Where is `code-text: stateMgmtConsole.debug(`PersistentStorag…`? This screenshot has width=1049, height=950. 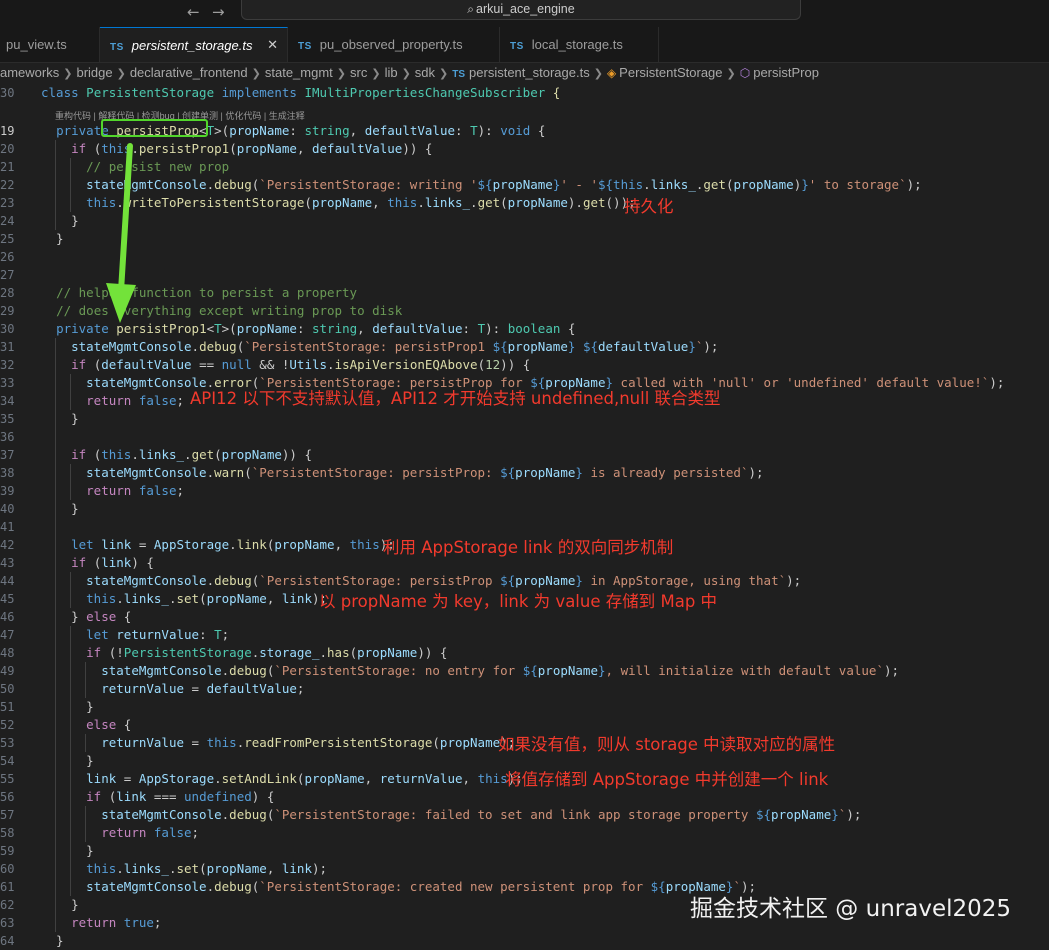
code-text: stateMgmtConsole.debug(`PersistentStorag… is located at coordinates (500, 670).